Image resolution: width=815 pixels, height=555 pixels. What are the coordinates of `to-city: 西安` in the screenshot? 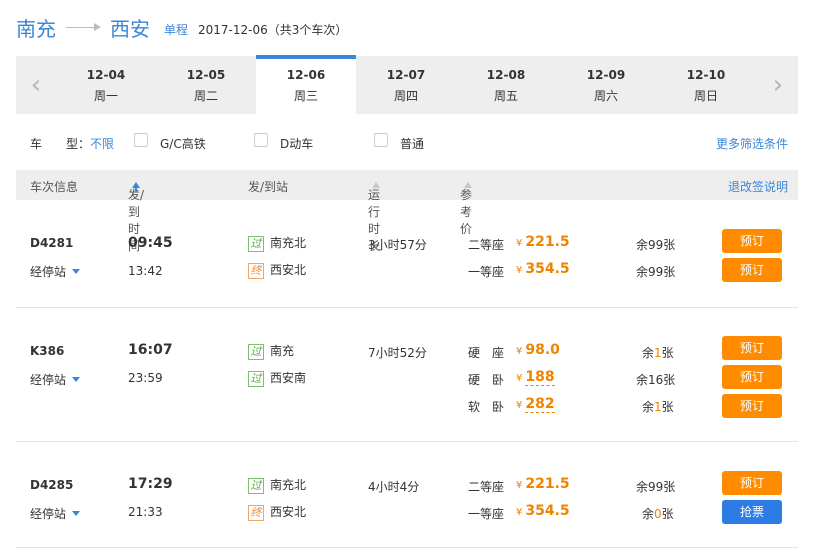 It's located at (130, 28).